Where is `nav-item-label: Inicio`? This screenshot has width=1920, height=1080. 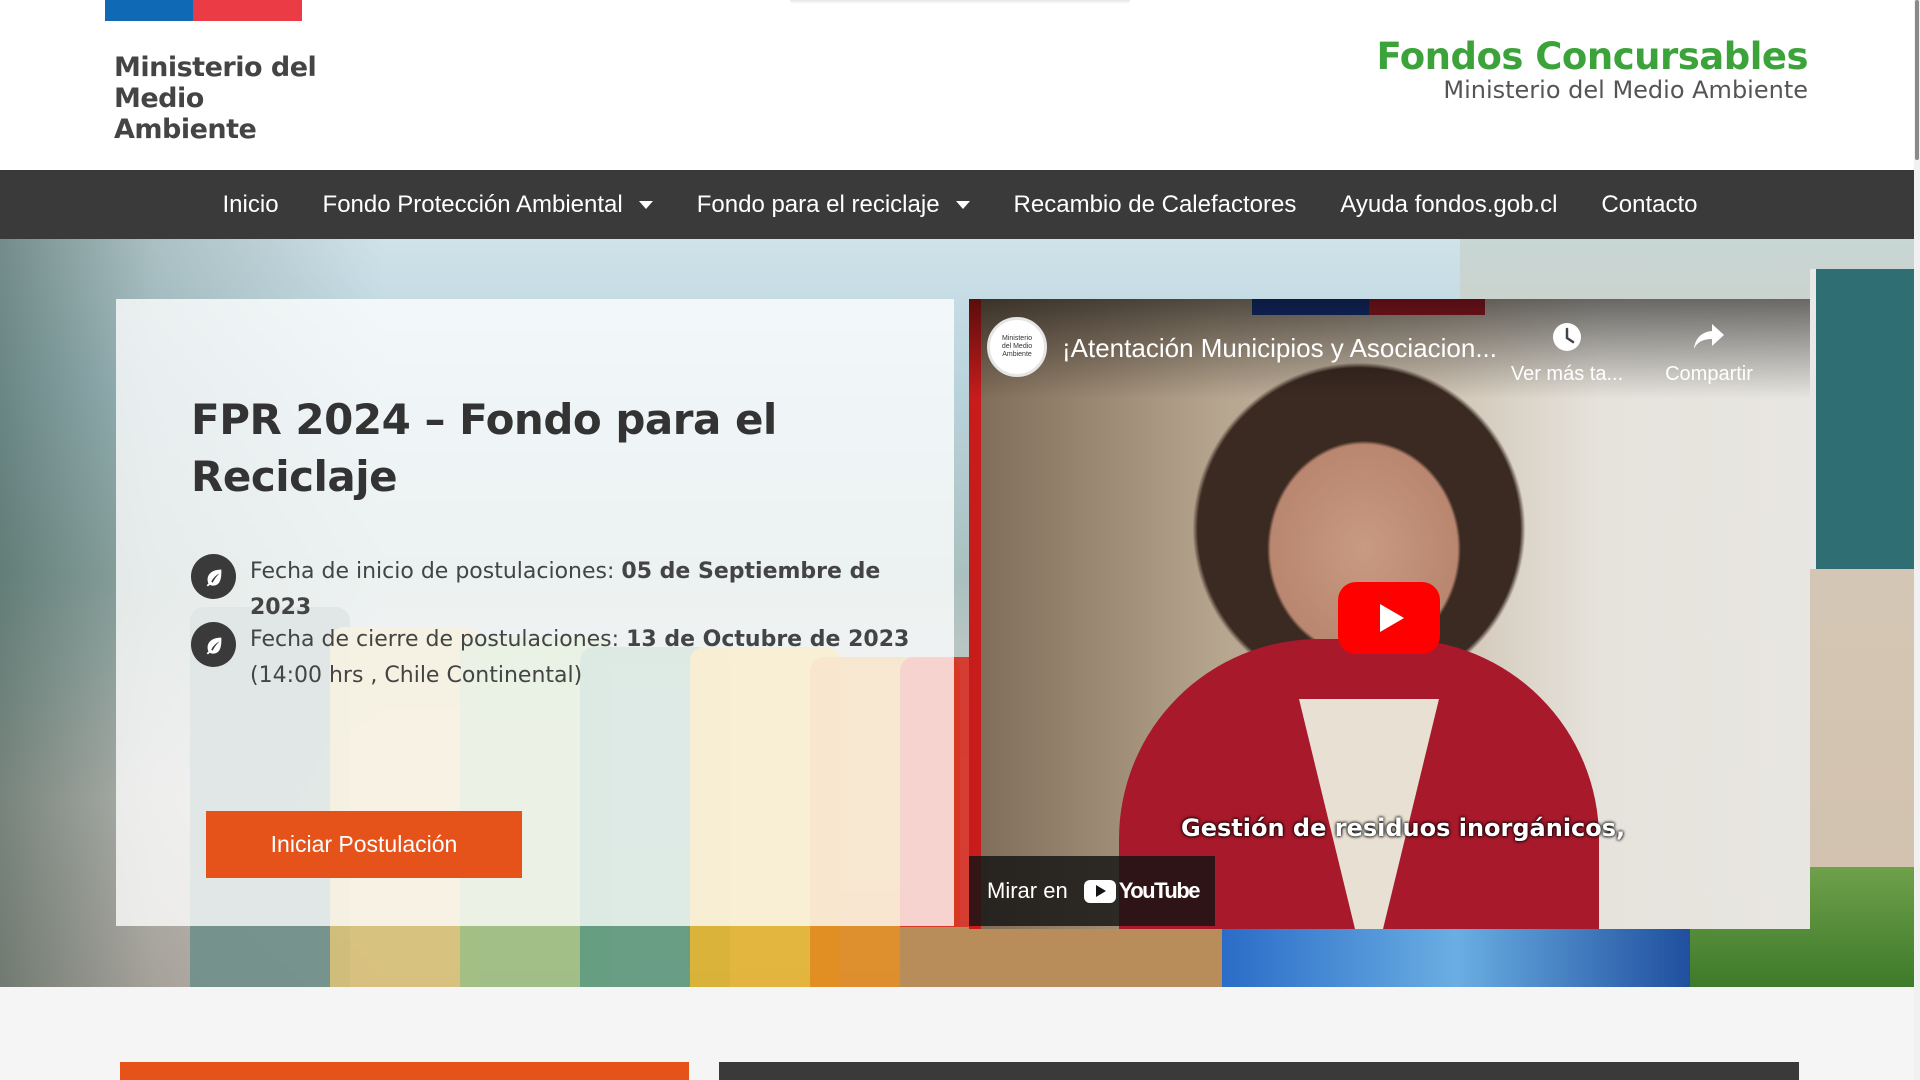 nav-item-label: Inicio is located at coordinates (250, 204).